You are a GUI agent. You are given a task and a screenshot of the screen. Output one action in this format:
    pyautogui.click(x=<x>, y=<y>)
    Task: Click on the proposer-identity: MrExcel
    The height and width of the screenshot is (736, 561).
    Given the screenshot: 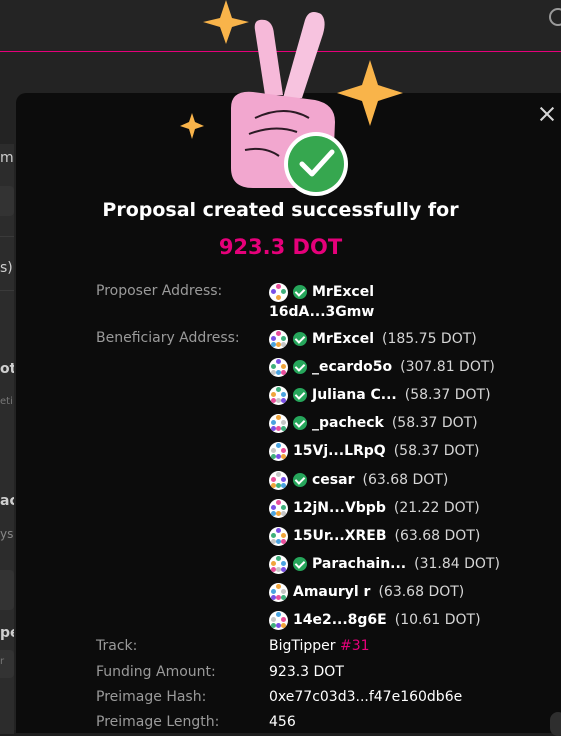 What is the action you would take?
    pyautogui.click(x=321, y=292)
    